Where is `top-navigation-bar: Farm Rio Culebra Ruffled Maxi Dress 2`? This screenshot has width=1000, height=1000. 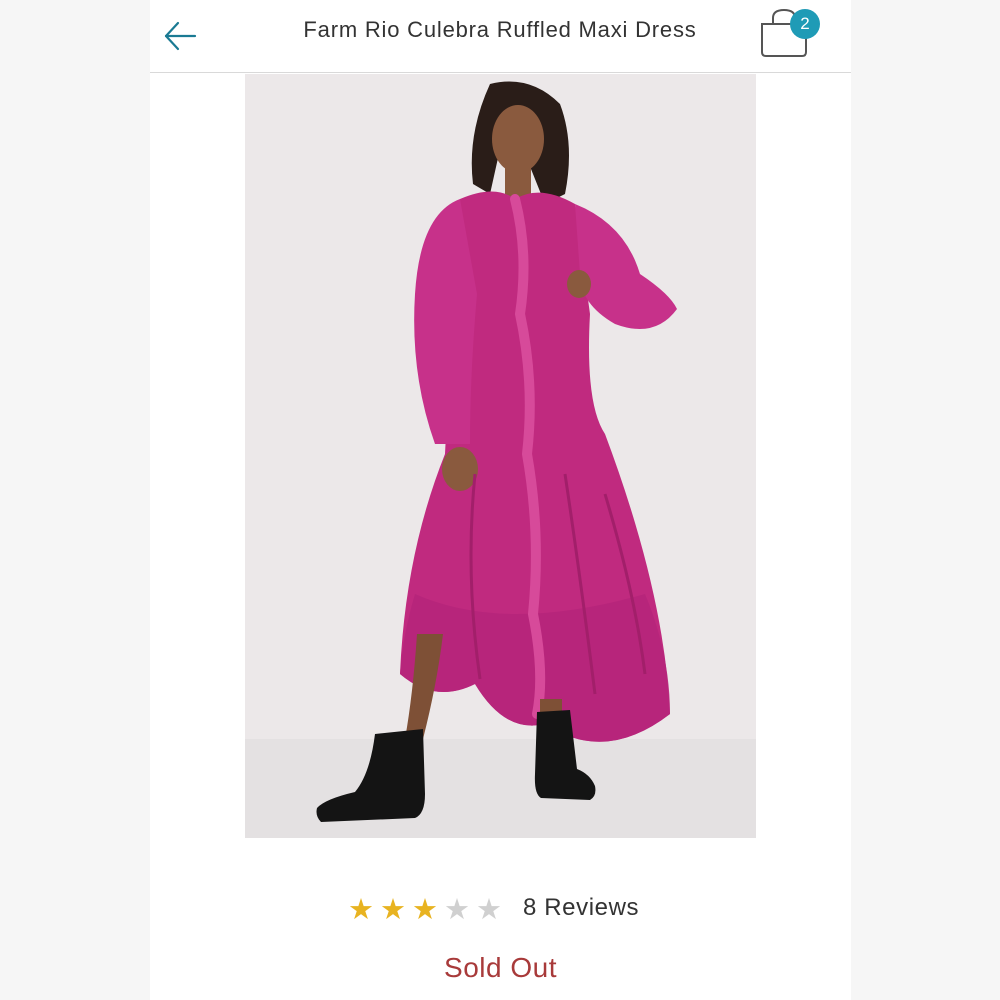 top-navigation-bar: Farm Rio Culebra Ruffled Maxi Dress 2 is located at coordinates (500, 36).